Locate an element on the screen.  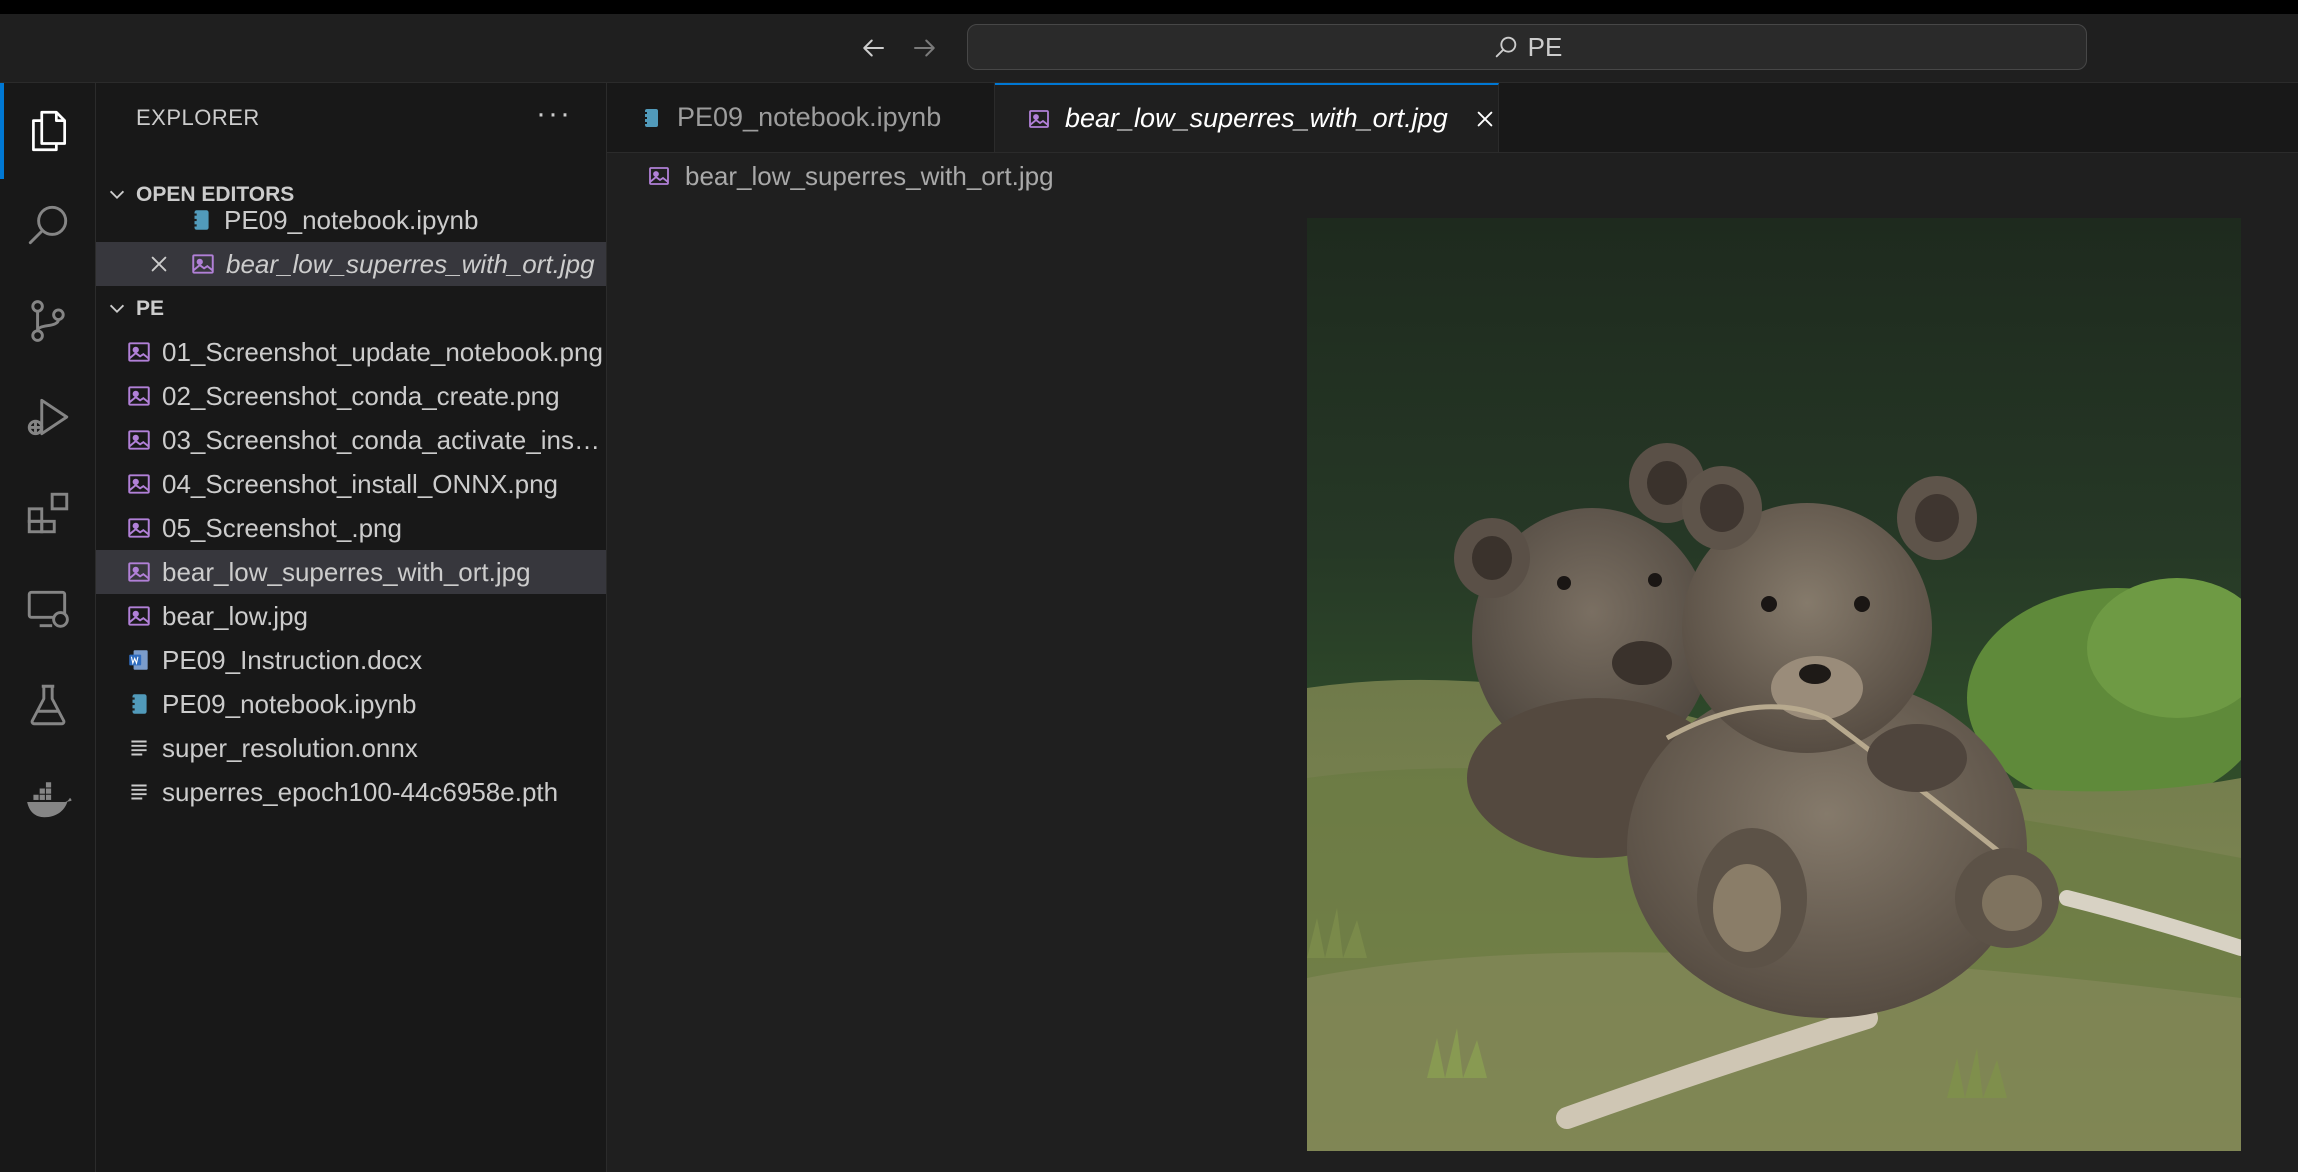
open-editor-label: PE09_notebook.ipynb is located at coordinates (351, 219).